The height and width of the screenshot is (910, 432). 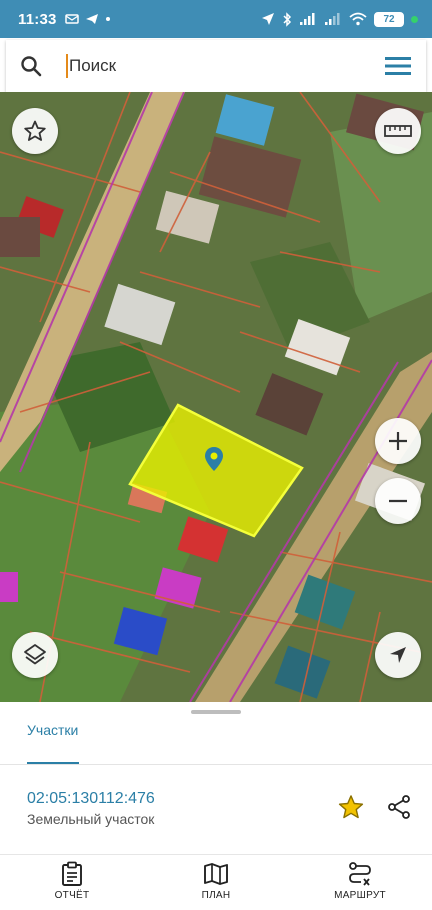 I want to click on share-icon, so click(x=399, y=807).